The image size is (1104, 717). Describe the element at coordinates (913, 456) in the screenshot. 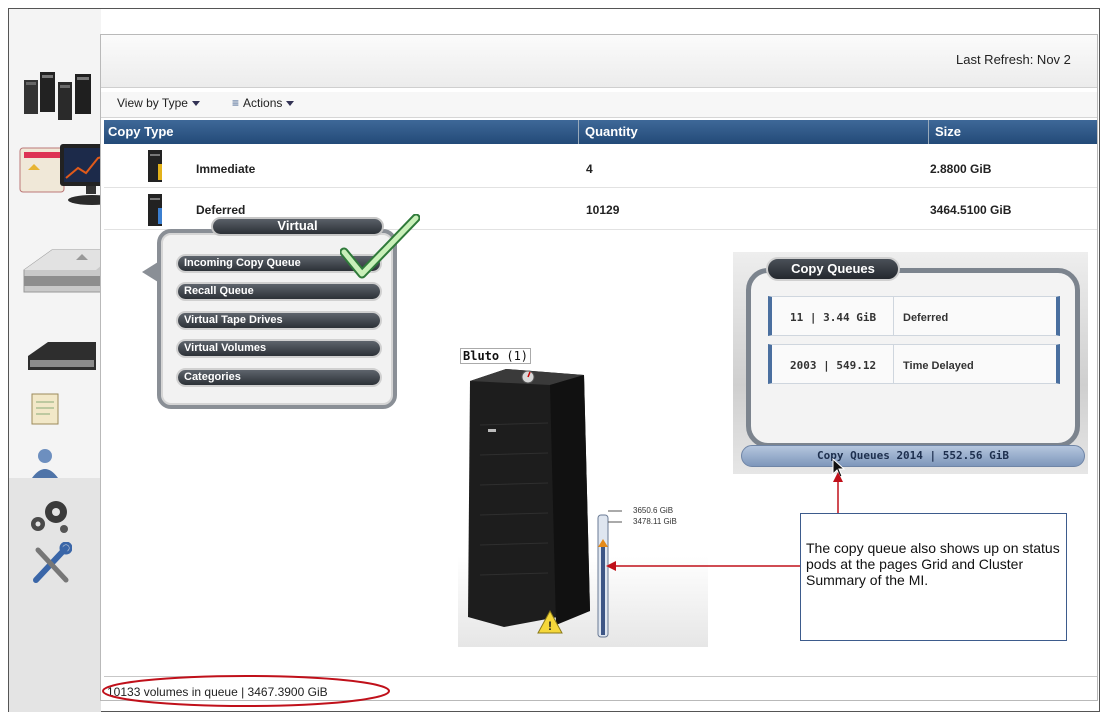

I see `copy-queues-summary-bar: Copy Queues 2014 | 552.56 GiB` at that location.